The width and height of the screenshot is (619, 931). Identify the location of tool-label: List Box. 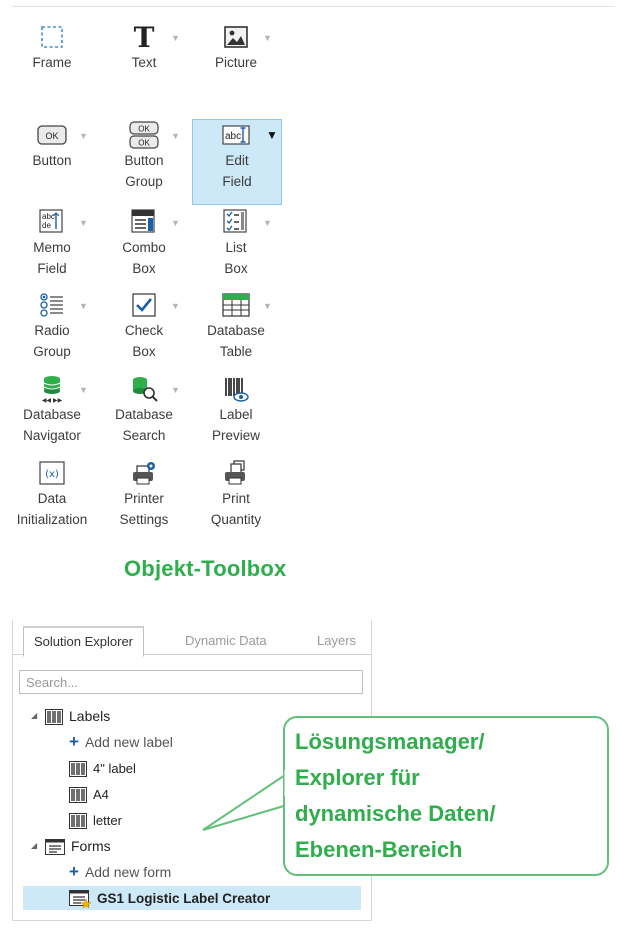
(236, 258).